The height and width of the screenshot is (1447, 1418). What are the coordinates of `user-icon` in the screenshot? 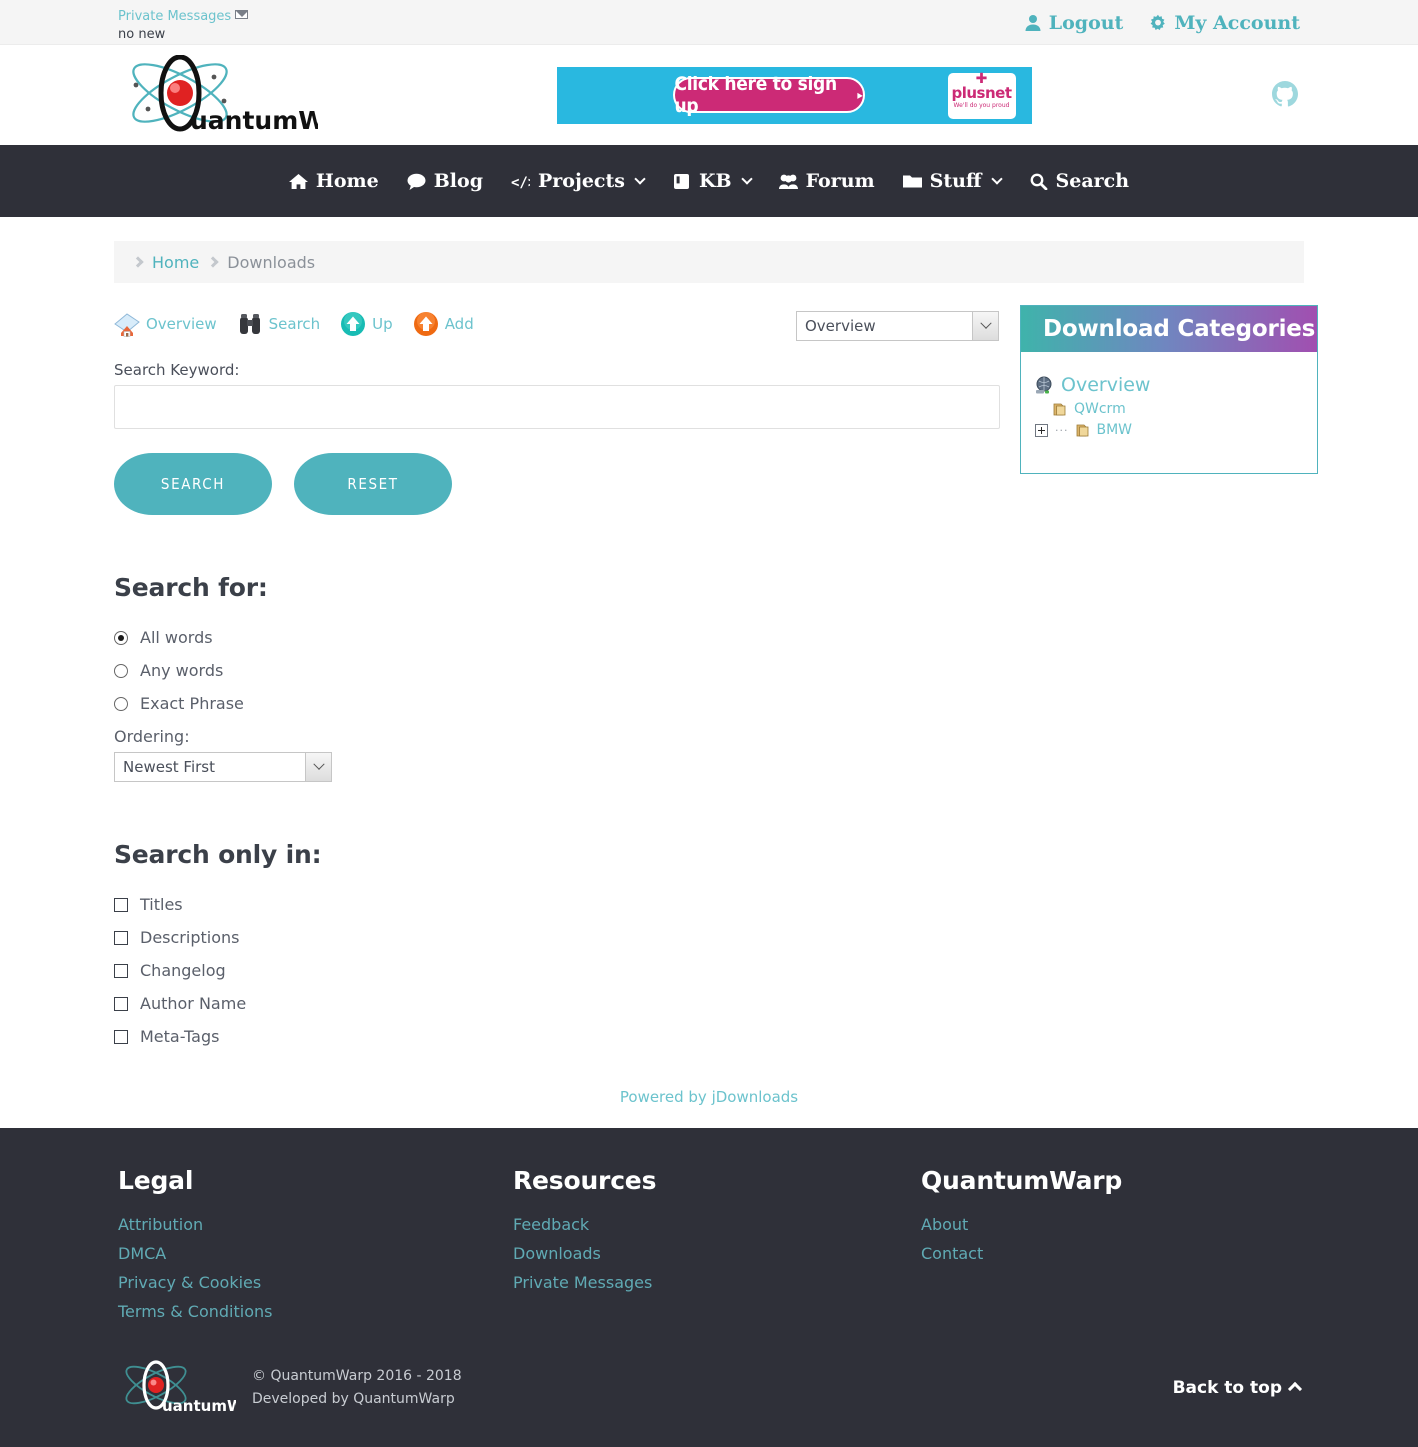 It's located at (1033, 23).